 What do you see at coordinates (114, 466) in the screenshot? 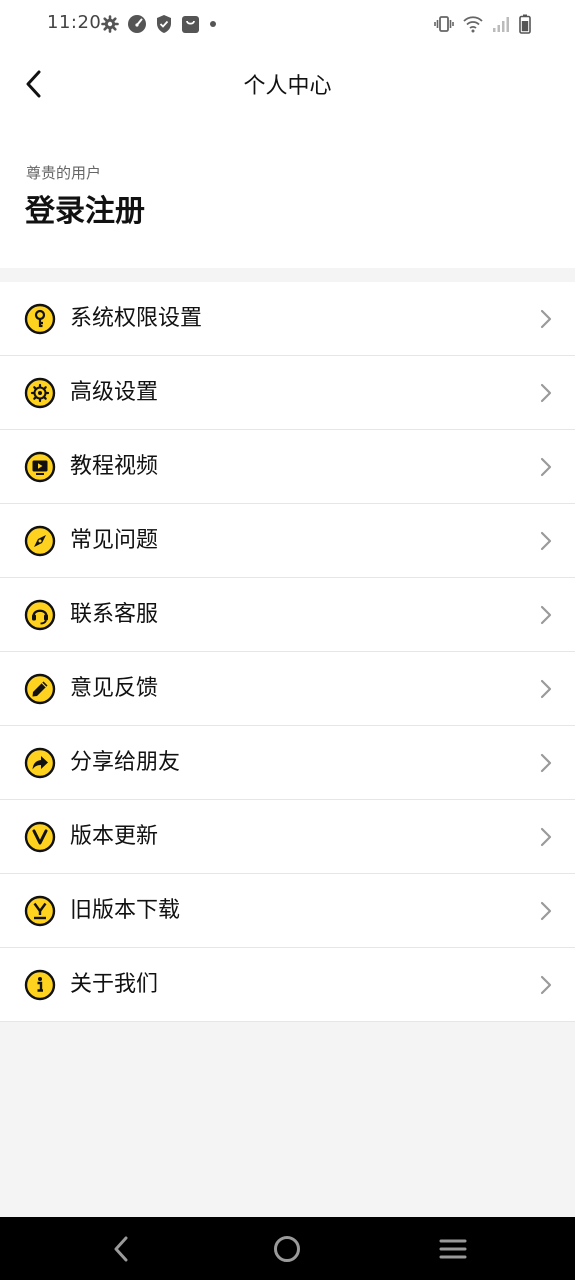
I see `menu-item-label: 教程视频` at bounding box center [114, 466].